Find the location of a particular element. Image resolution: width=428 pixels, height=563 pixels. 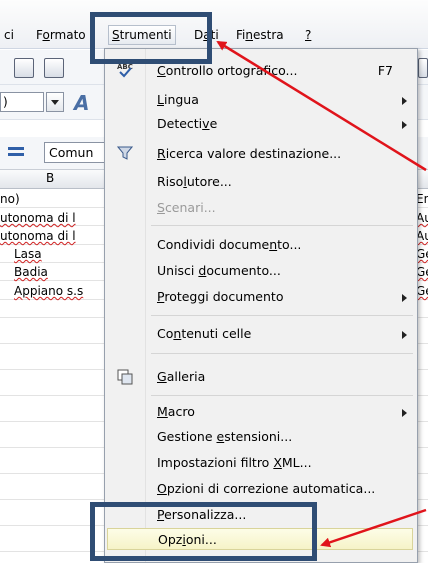

zoom-dropdown-button is located at coordinates (55, 102).